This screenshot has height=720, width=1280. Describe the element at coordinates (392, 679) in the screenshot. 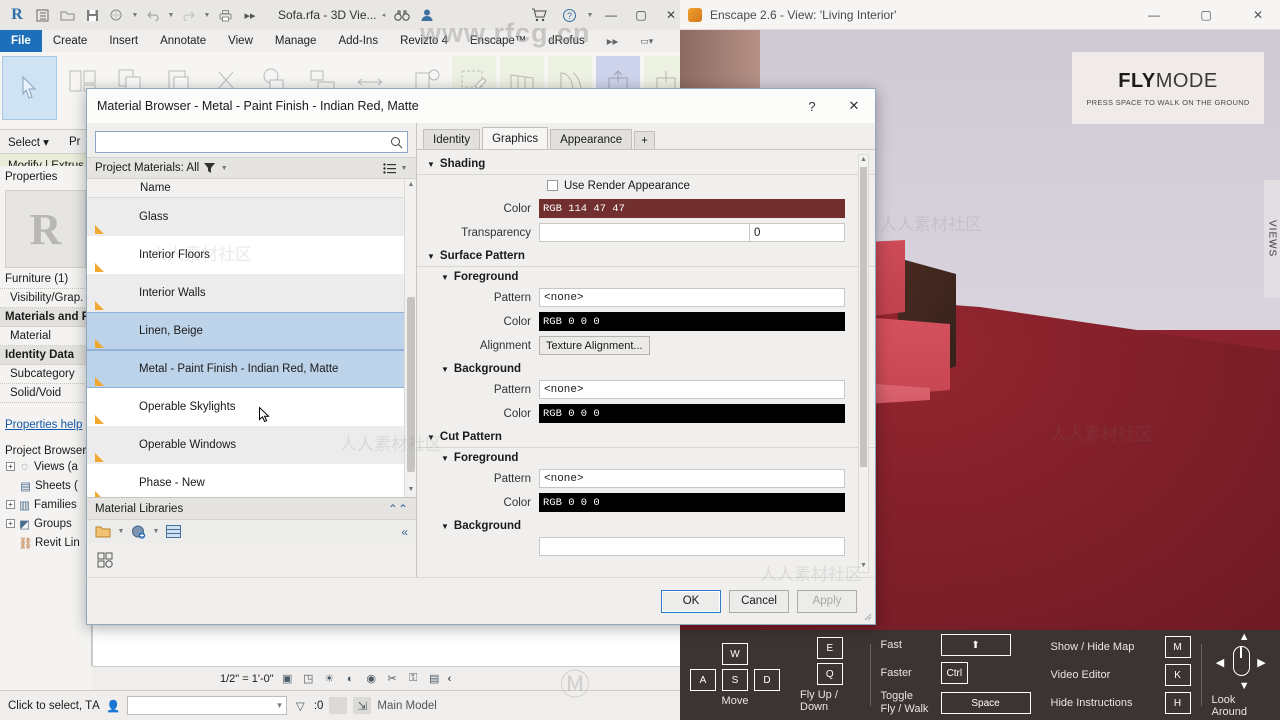

I see `crop-view-icon: ✂` at that location.